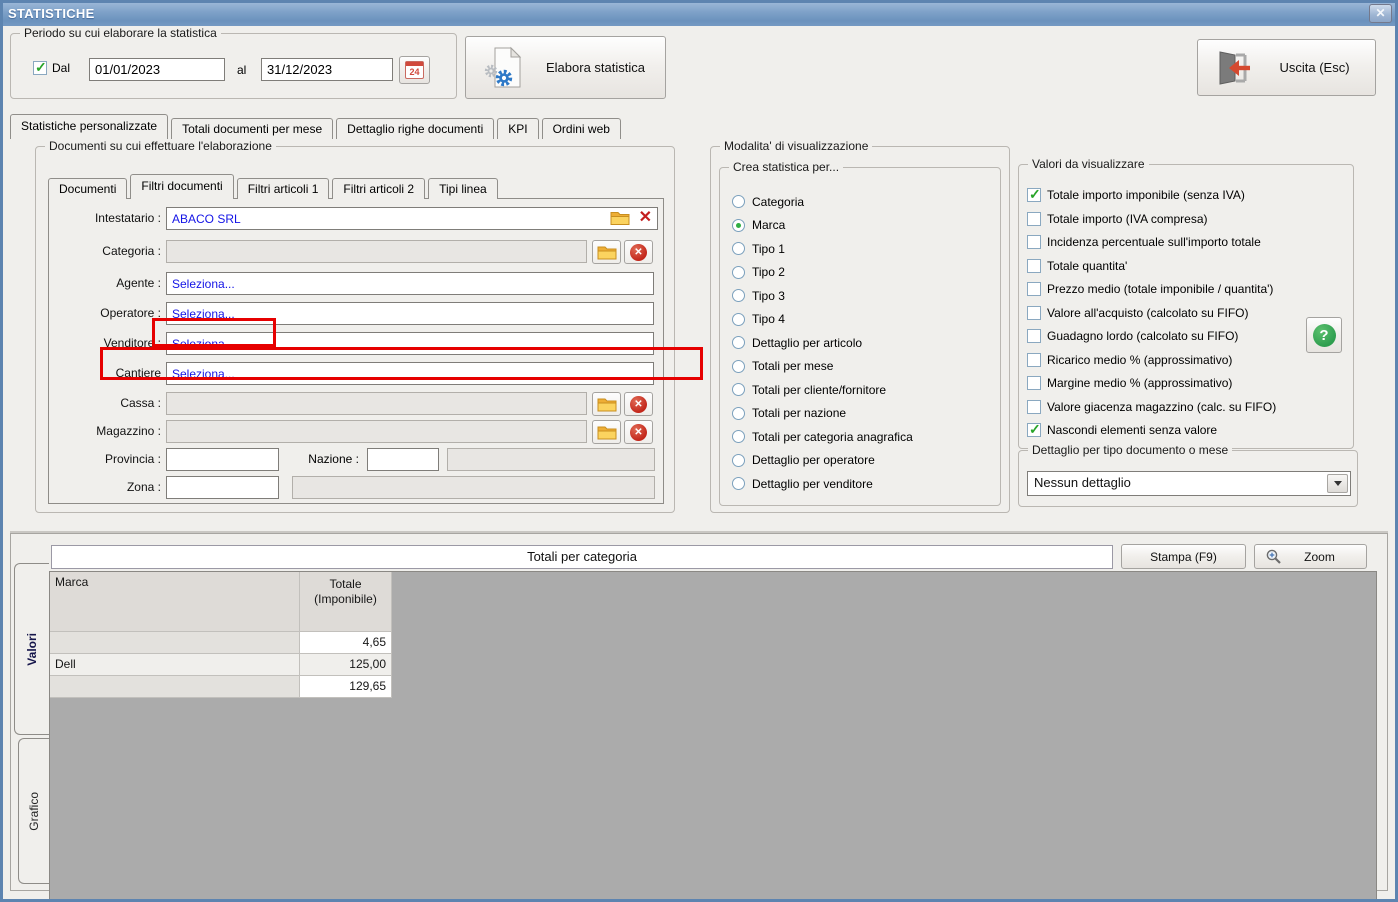  I want to click on radio-option: Dettaglio per venditore, so click(864, 483).